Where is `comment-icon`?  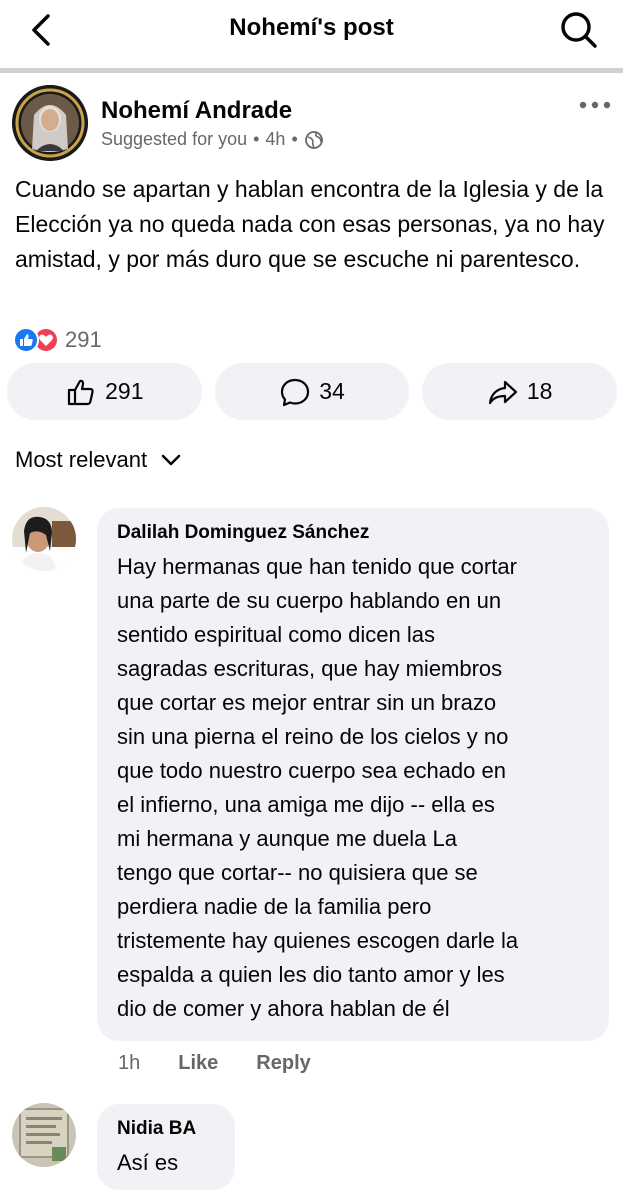 comment-icon is located at coordinates (295, 392).